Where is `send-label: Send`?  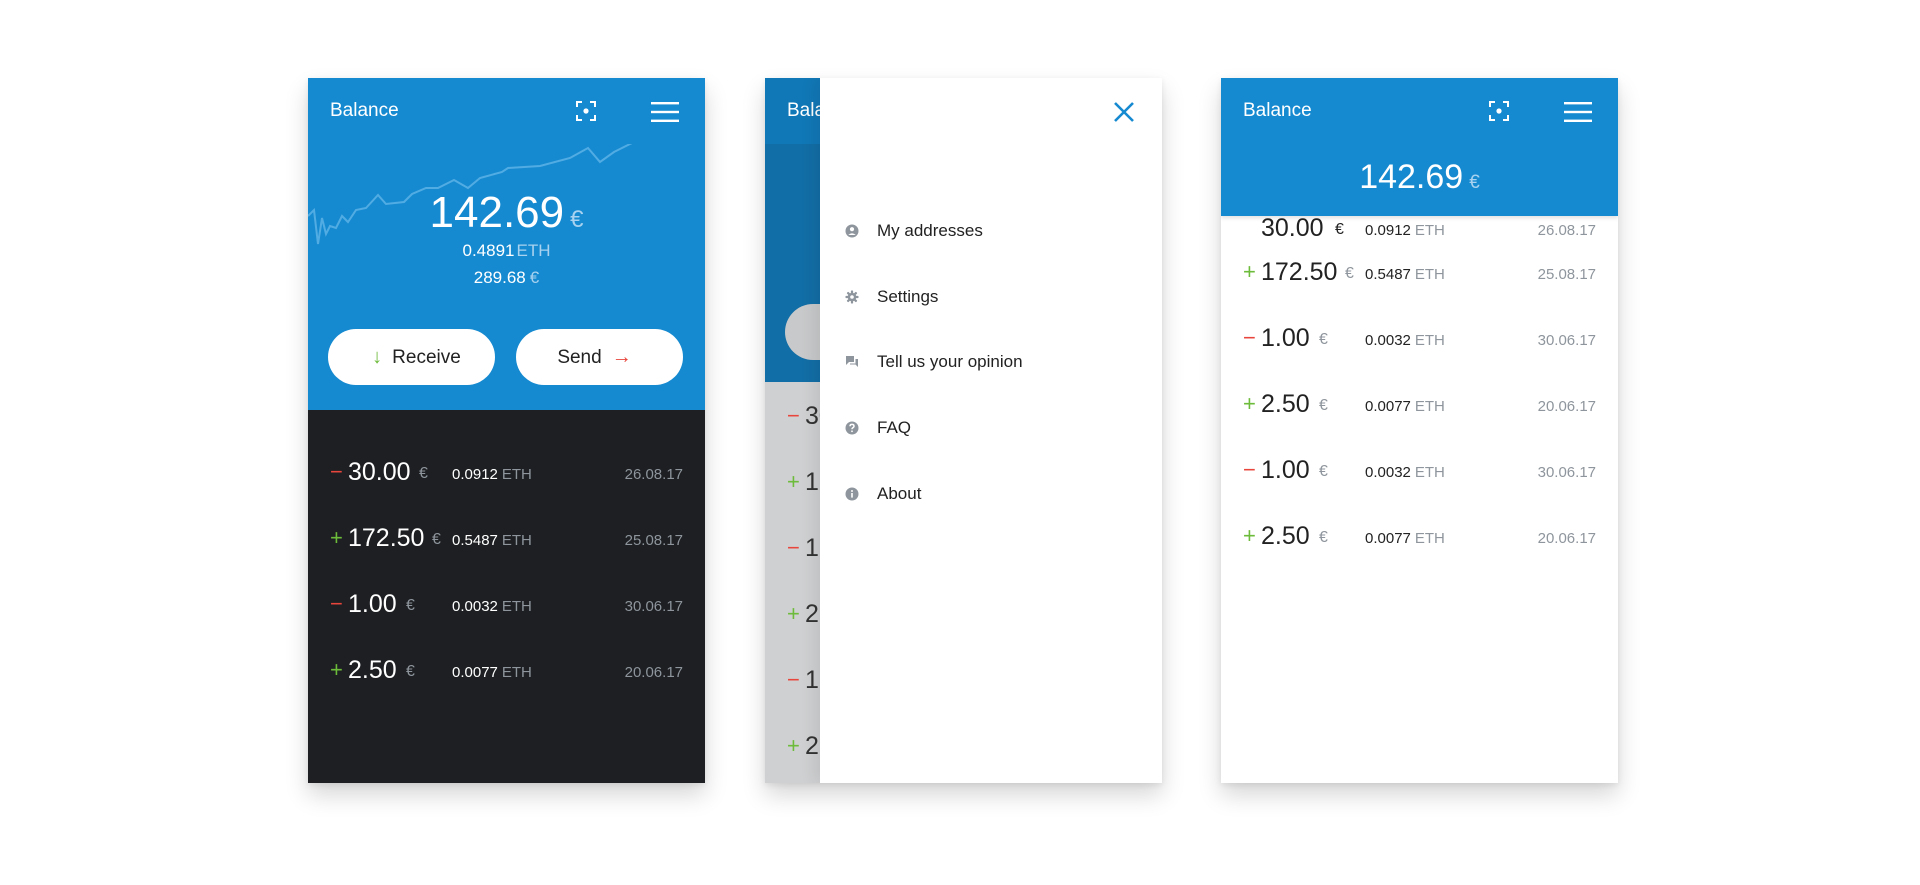
send-label: Send is located at coordinates (579, 357).